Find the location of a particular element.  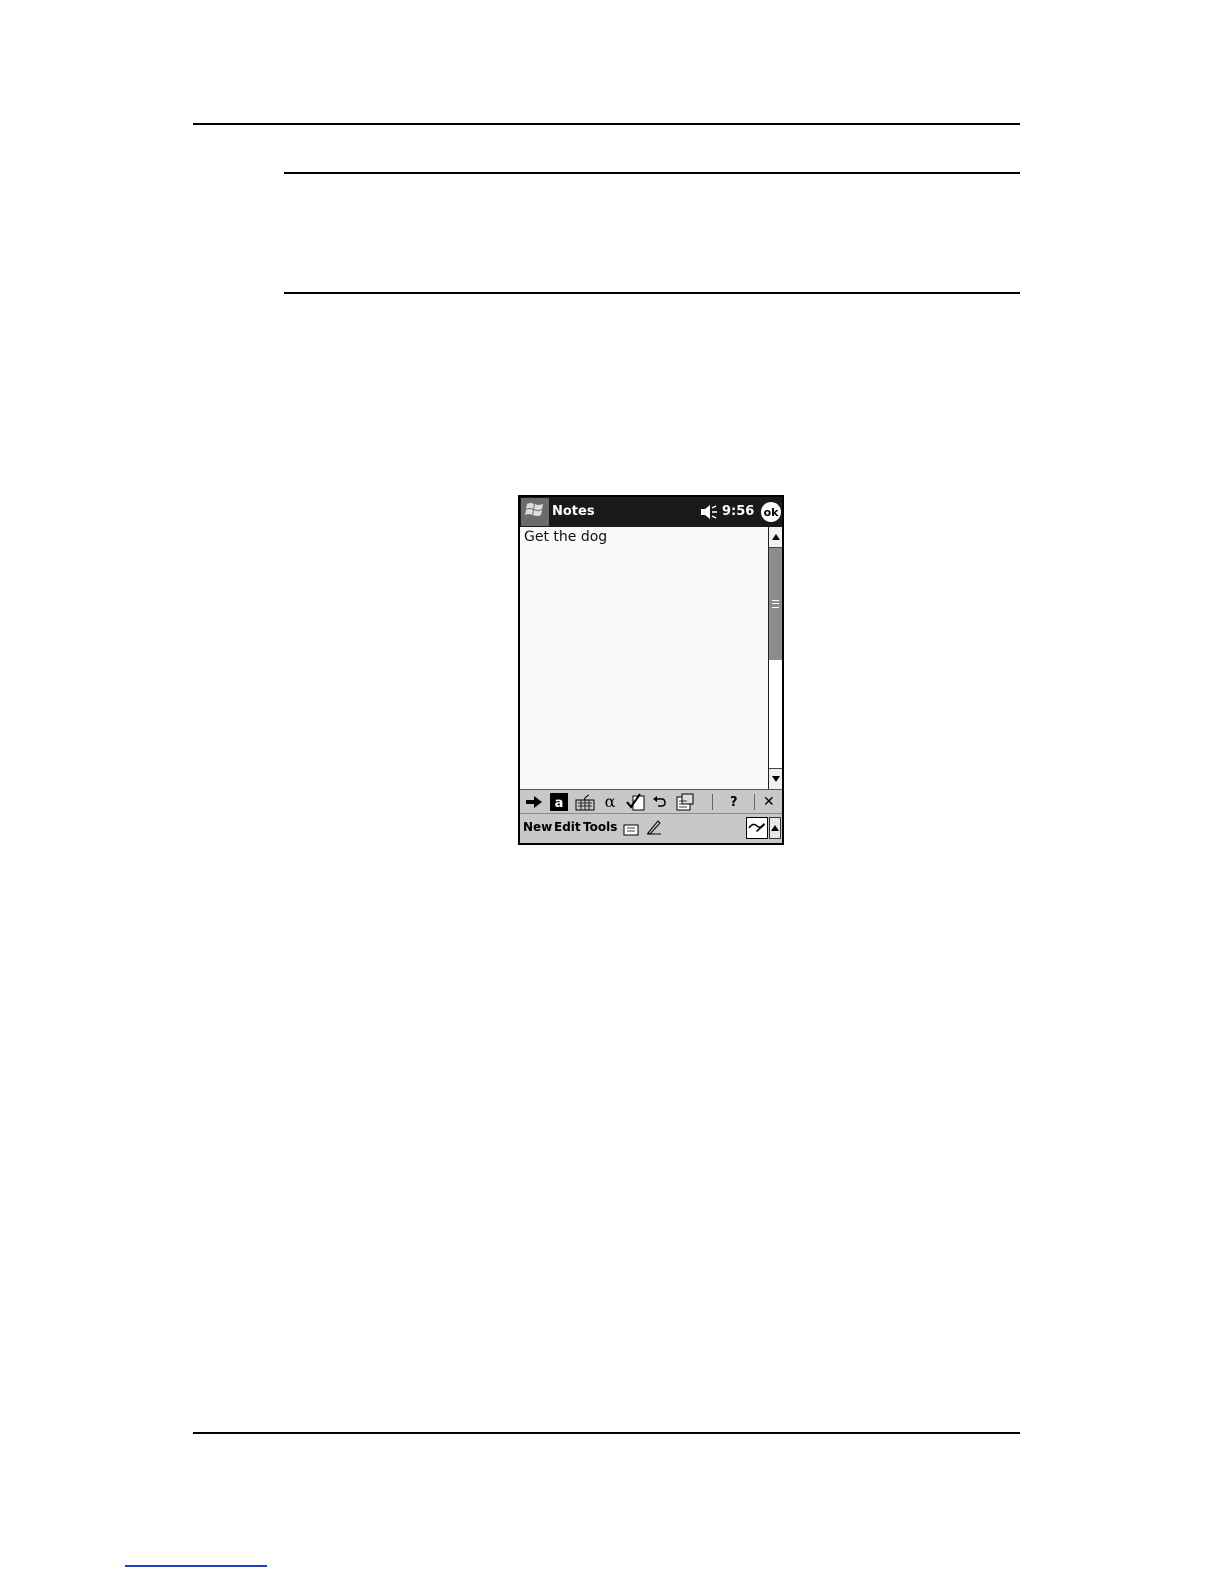

scroll-up-button is located at coordinates (775, 537).